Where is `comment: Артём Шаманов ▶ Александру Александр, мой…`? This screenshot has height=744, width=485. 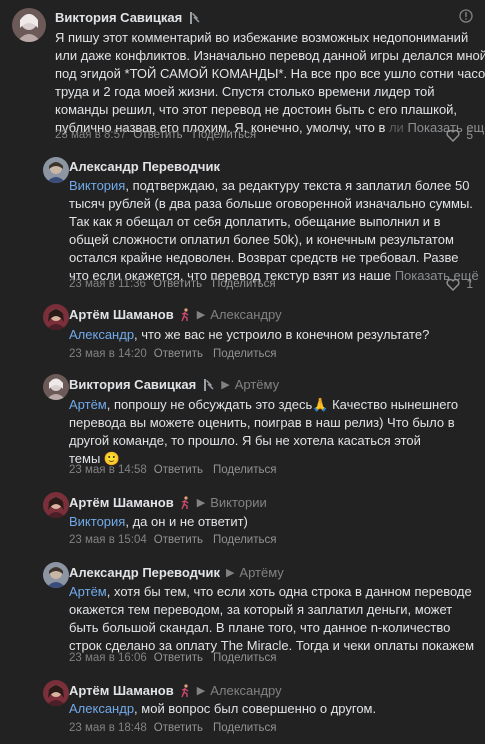
comment: Артём Шаманов ▶ Александру Александр, мой… is located at coordinates (242, 709).